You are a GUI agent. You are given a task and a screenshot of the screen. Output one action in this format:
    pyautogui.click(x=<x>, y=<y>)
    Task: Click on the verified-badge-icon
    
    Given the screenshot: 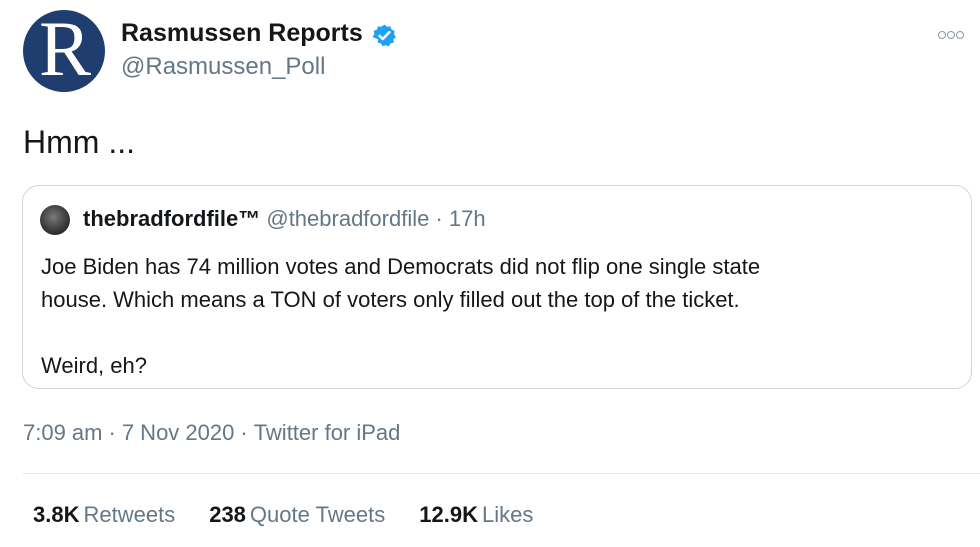 What is the action you would take?
    pyautogui.click(x=384, y=35)
    